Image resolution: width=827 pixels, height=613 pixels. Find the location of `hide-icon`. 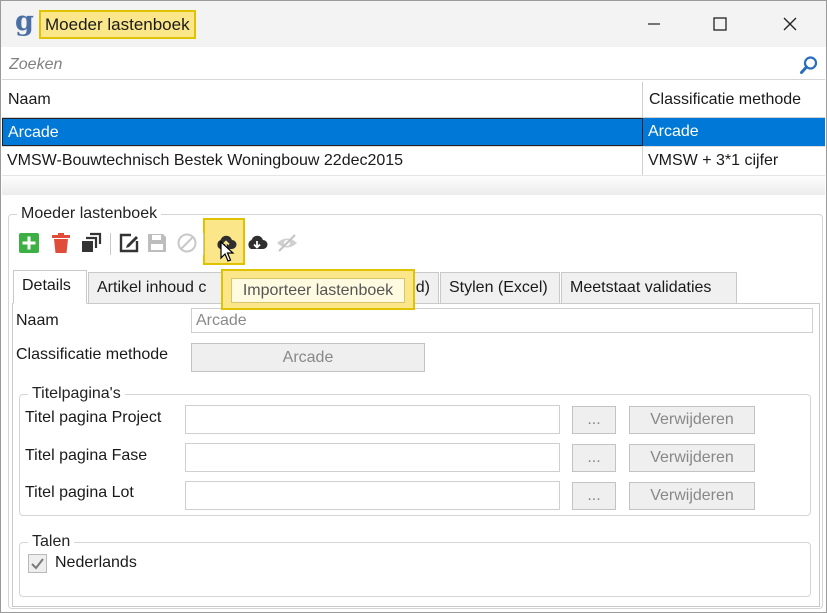

hide-icon is located at coordinates (287, 243).